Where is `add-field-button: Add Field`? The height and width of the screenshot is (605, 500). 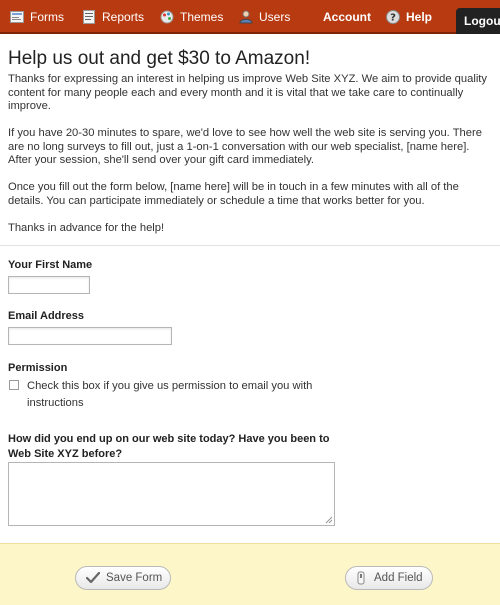
add-field-button: Add Field is located at coordinates (389, 578).